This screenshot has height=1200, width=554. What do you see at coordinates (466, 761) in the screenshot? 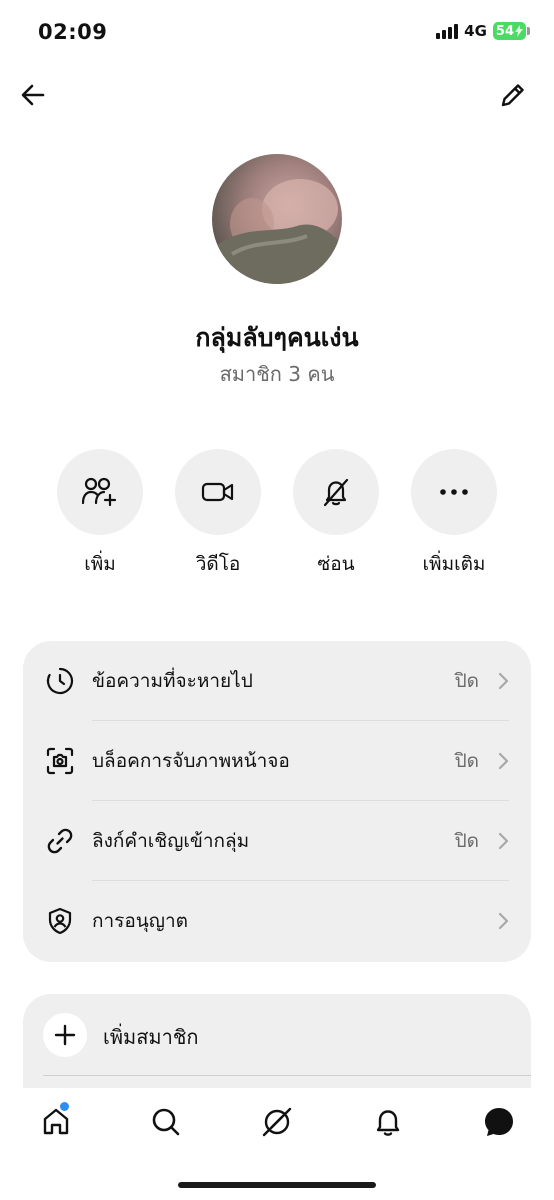
I see `block-screenshot-value: ปิด` at bounding box center [466, 761].